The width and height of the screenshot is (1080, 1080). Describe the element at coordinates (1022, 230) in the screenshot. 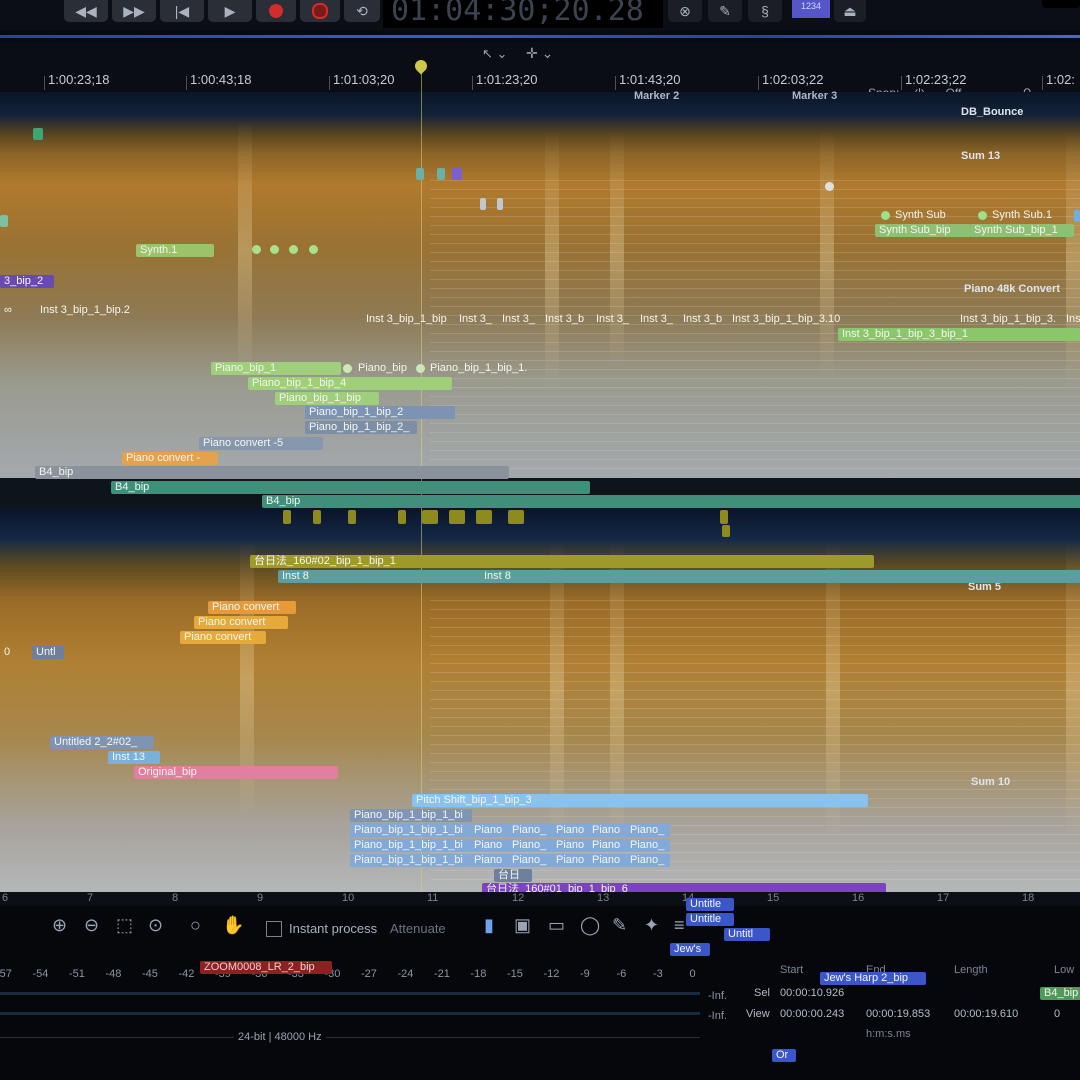

I see `clip-synth-sub-bip-1: Synth Sub_bip_1` at that location.